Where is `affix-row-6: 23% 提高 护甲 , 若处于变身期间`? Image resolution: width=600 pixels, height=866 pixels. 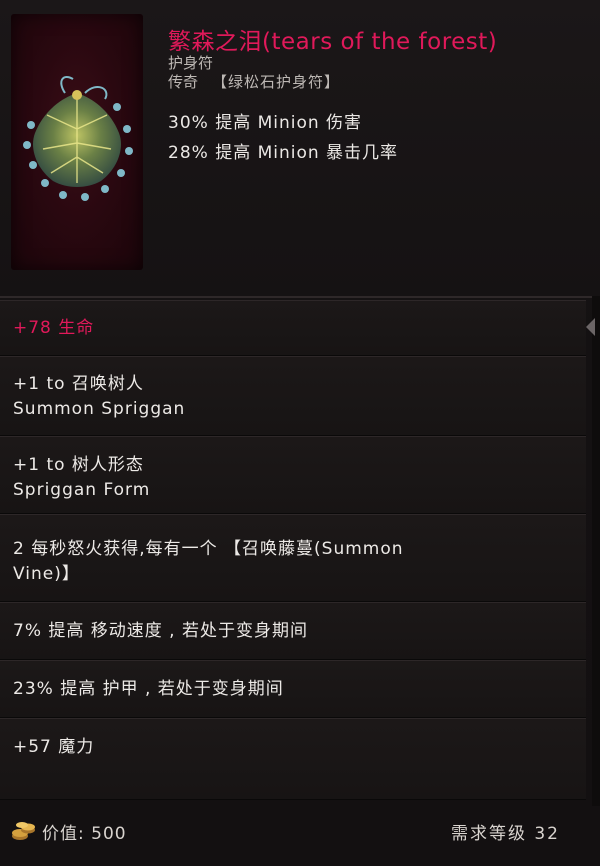
affix-row-6: 23% 提高 护甲 , 若处于变身期间 is located at coordinates (293, 689).